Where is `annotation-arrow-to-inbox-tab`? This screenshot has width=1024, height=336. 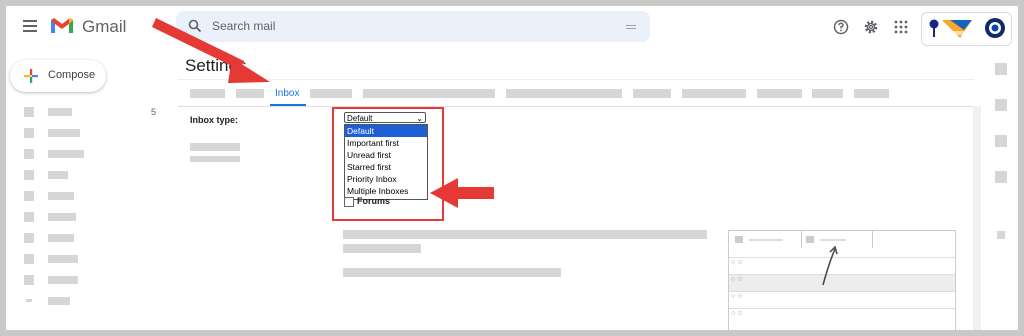 annotation-arrow-to-inbox-tab is located at coordinates (198, 44).